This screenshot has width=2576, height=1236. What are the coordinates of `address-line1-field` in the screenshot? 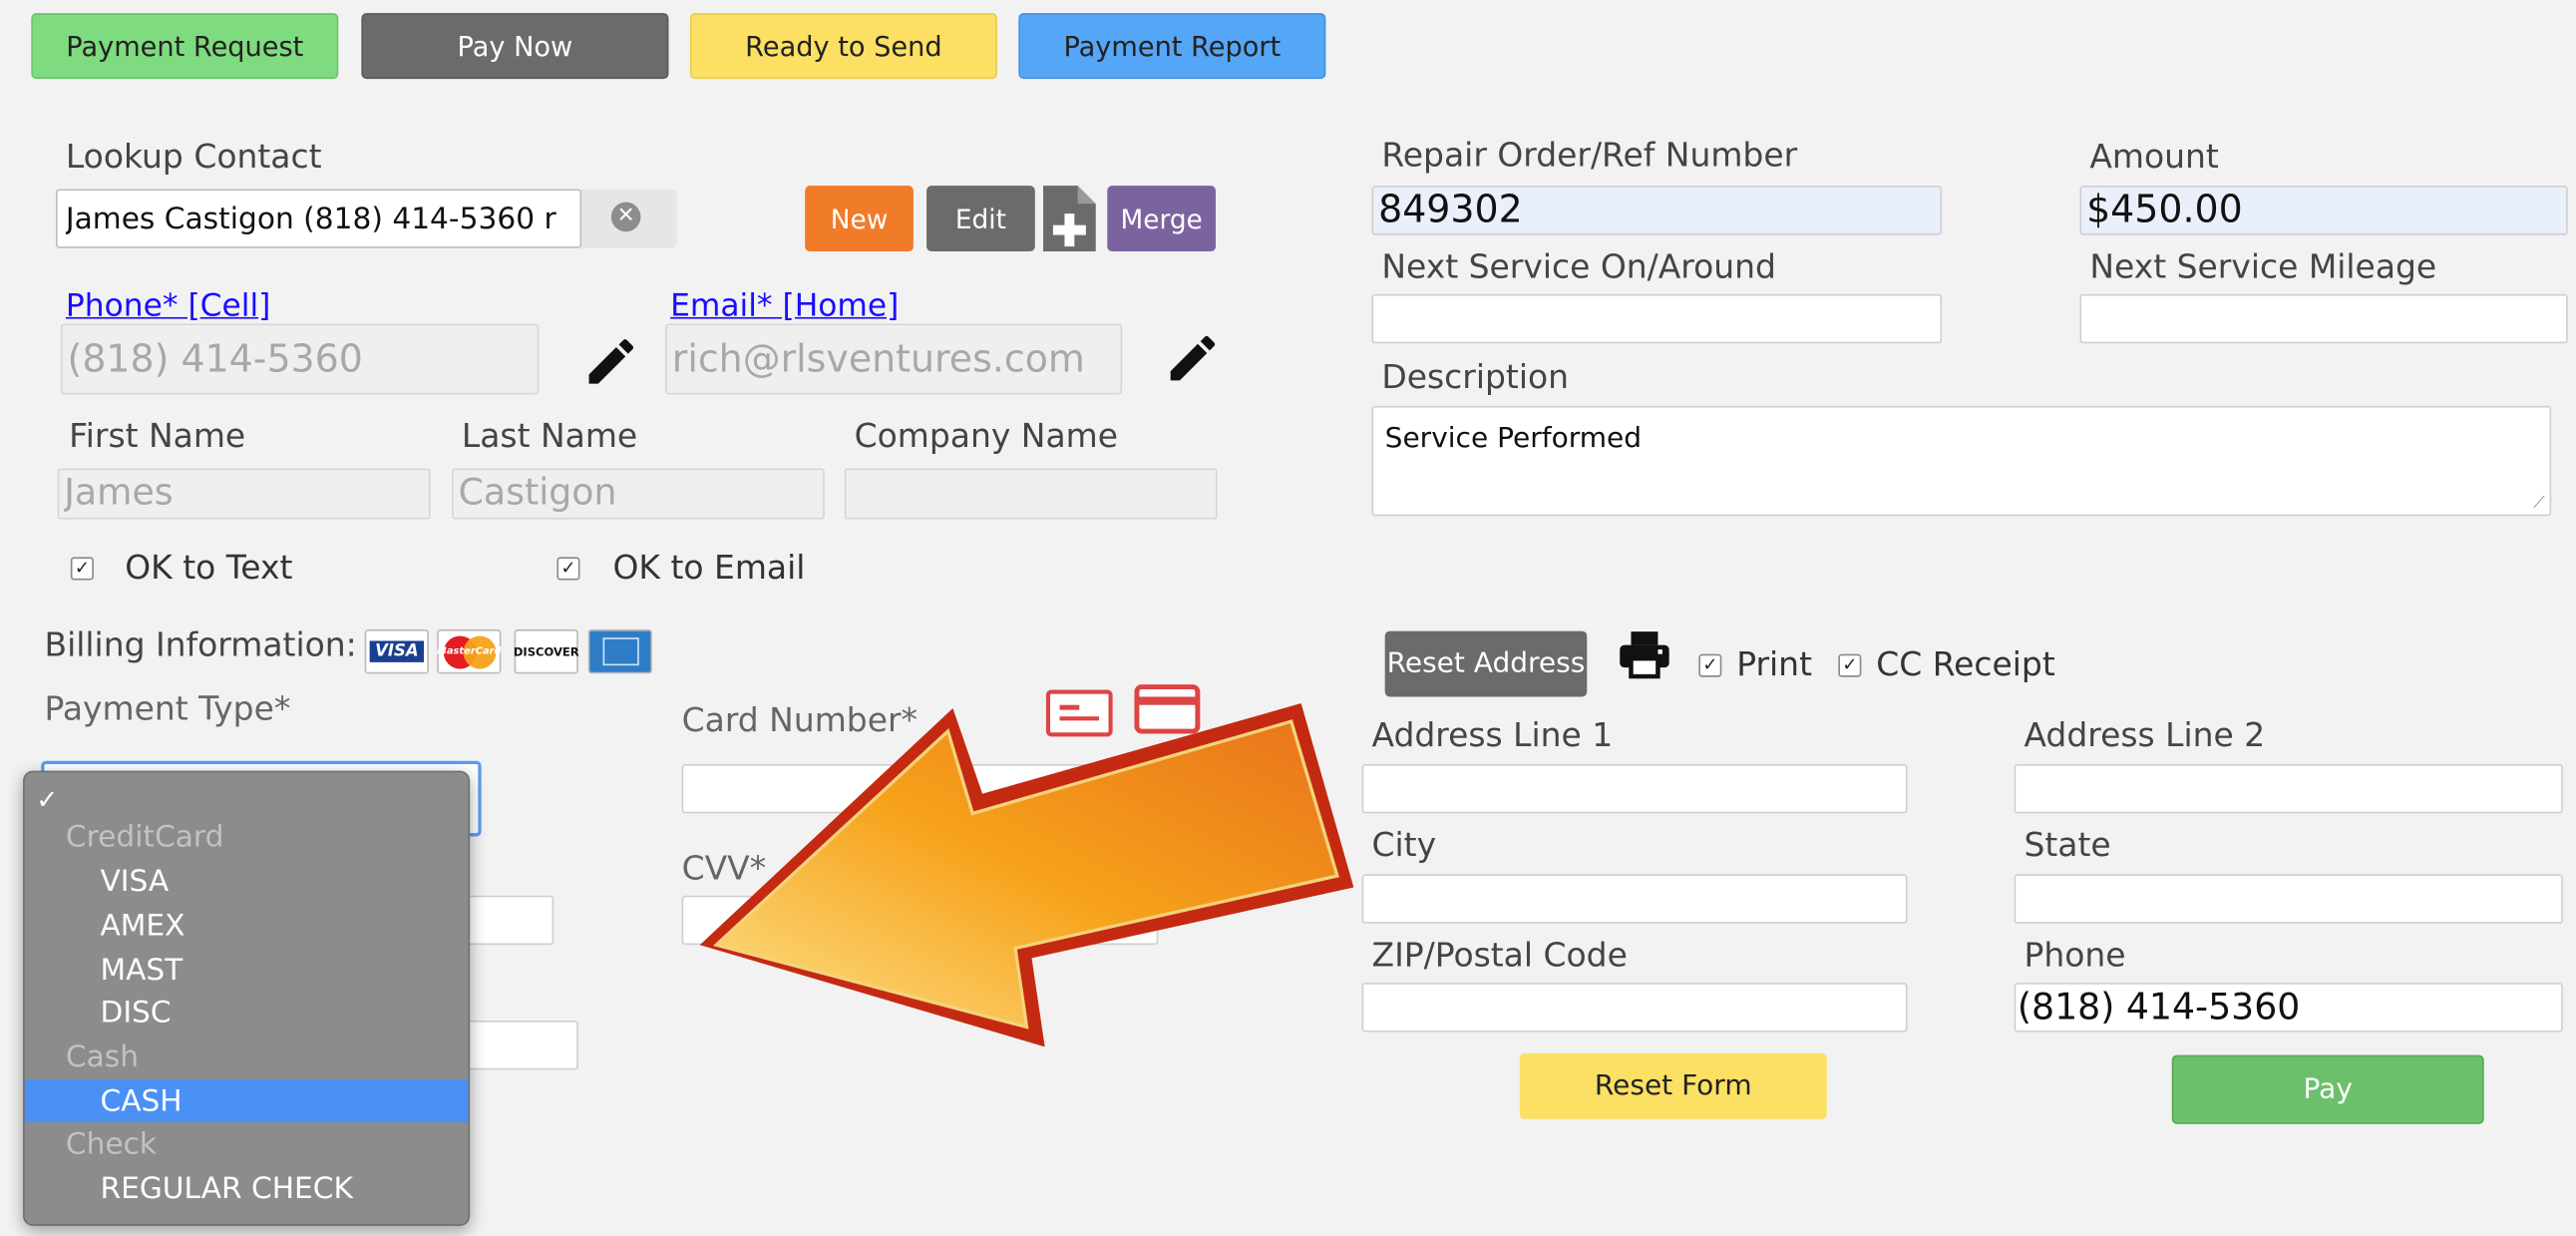 It's located at (1635, 788).